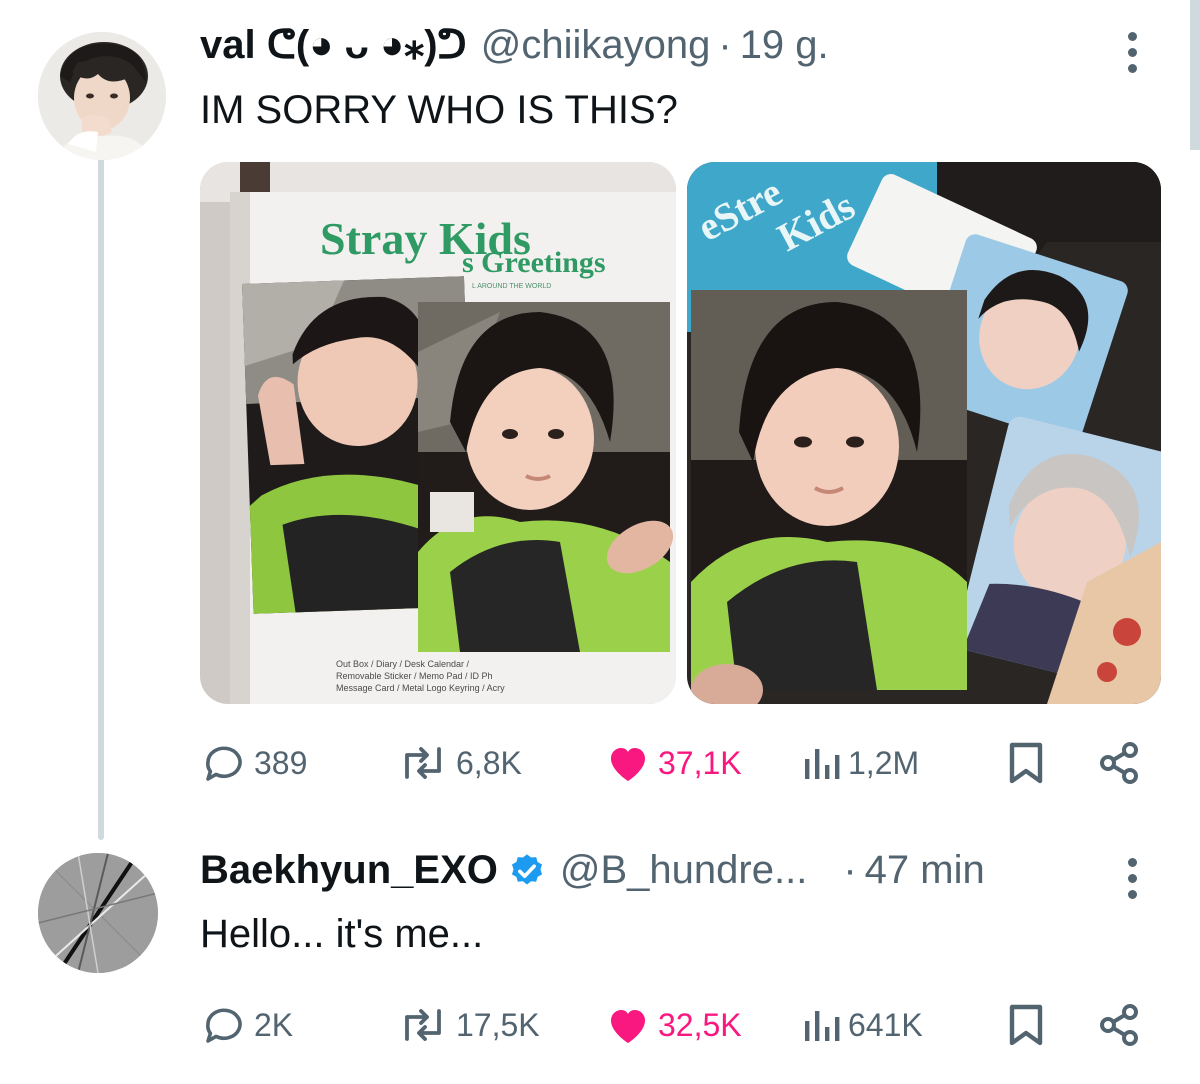 The image size is (1200, 1084). Describe the element at coordinates (246, 1025) in the screenshot. I see `reply-button: 2K` at that location.